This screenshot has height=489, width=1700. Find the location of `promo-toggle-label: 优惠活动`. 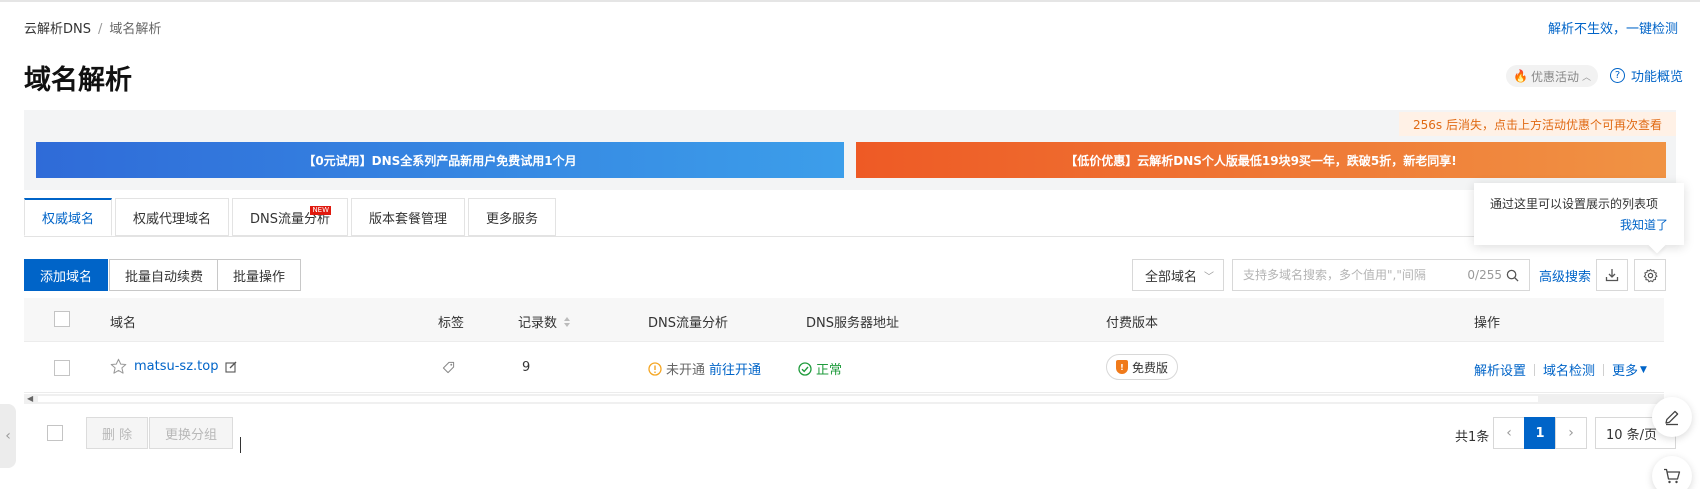

promo-toggle-label: 优惠活动 is located at coordinates (1554, 76).